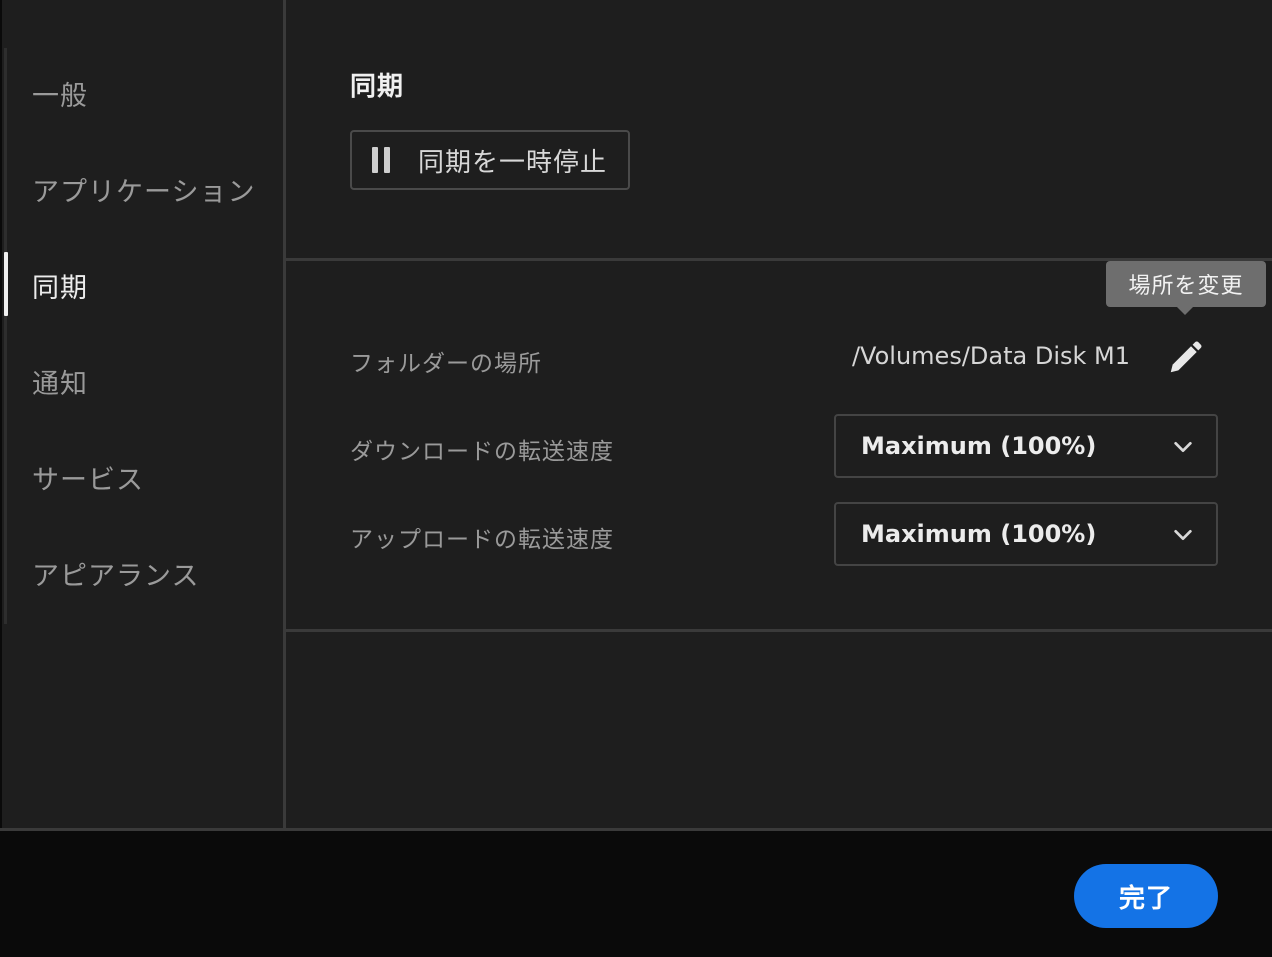 The image size is (1272, 957). I want to click on section-title: 同期, so click(377, 87).